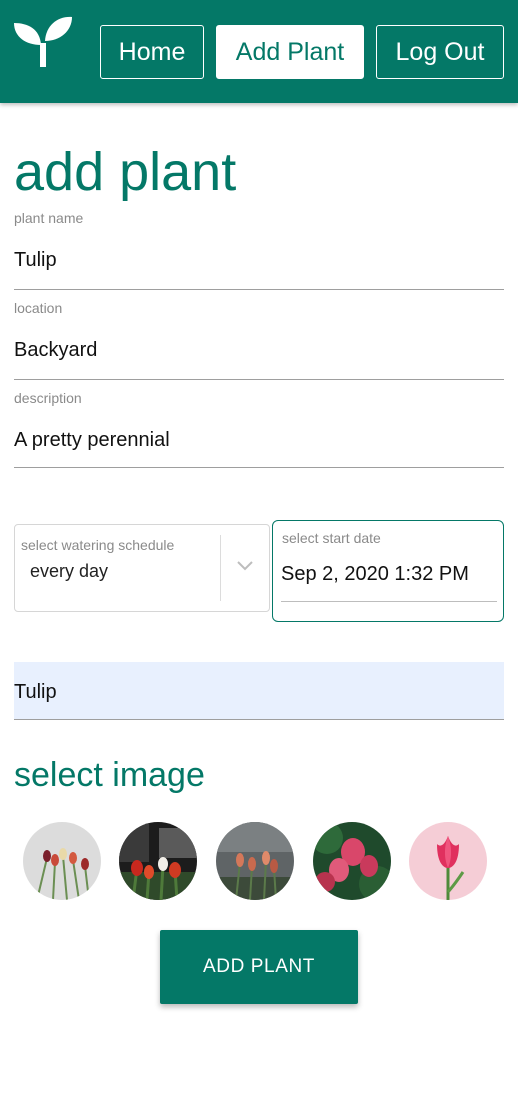 The image size is (518, 1120). I want to click on autofill-name-field: Tulip, so click(259, 691).